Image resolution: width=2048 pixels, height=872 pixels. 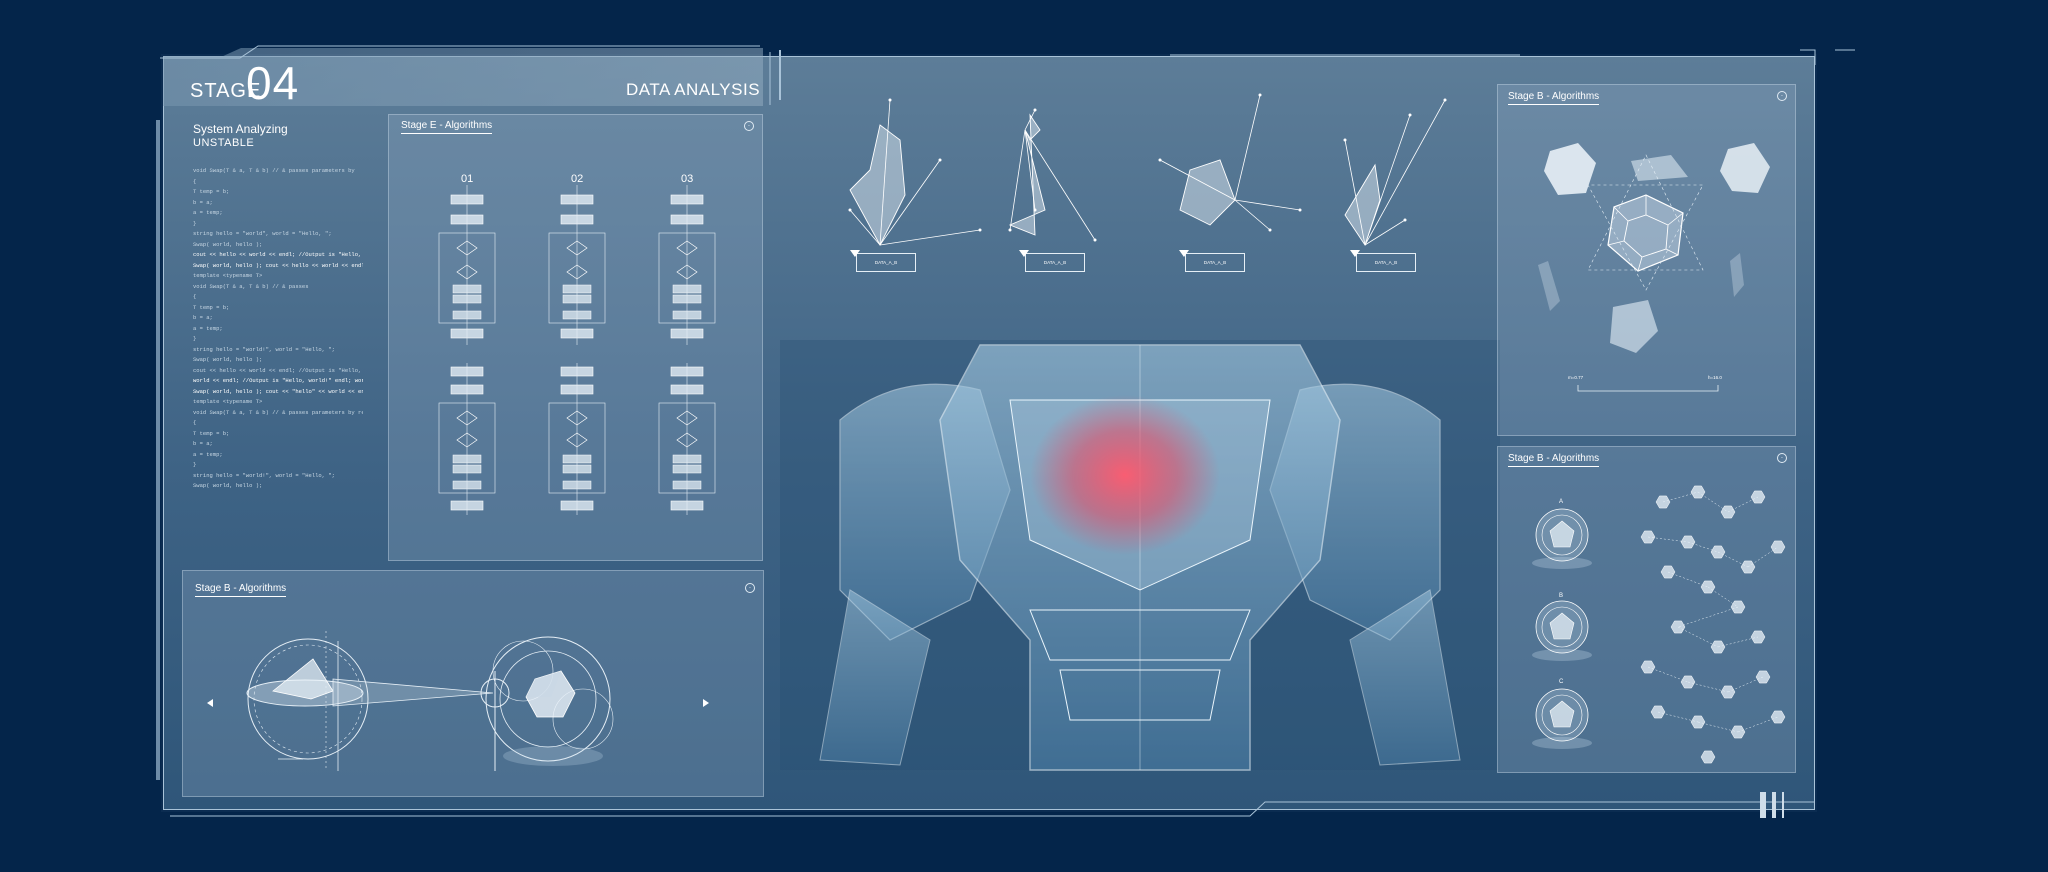 What do you see at coordinates (1561, 682) in the screenshot?
I see `sphere-label: C` at bounding box center [1561, 682].